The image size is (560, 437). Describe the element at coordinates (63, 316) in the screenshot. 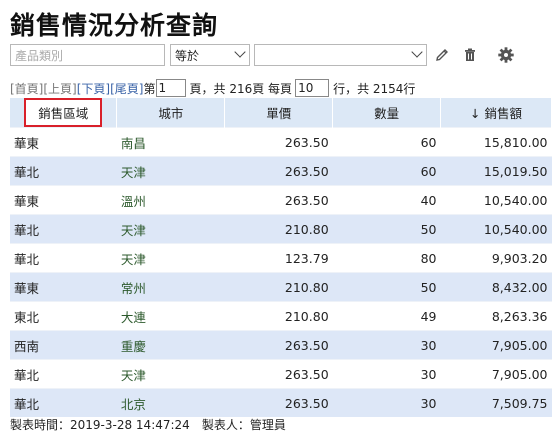

I see `cell-region: 東北` at that location.